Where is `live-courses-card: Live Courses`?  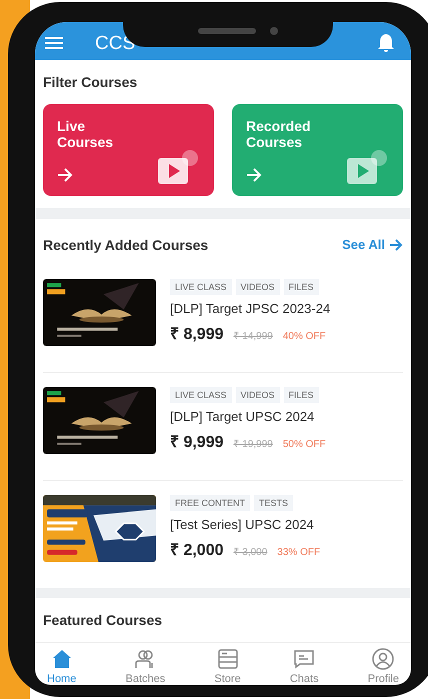
live-courses-card: Live Courses is located at coordinates (128, 150).